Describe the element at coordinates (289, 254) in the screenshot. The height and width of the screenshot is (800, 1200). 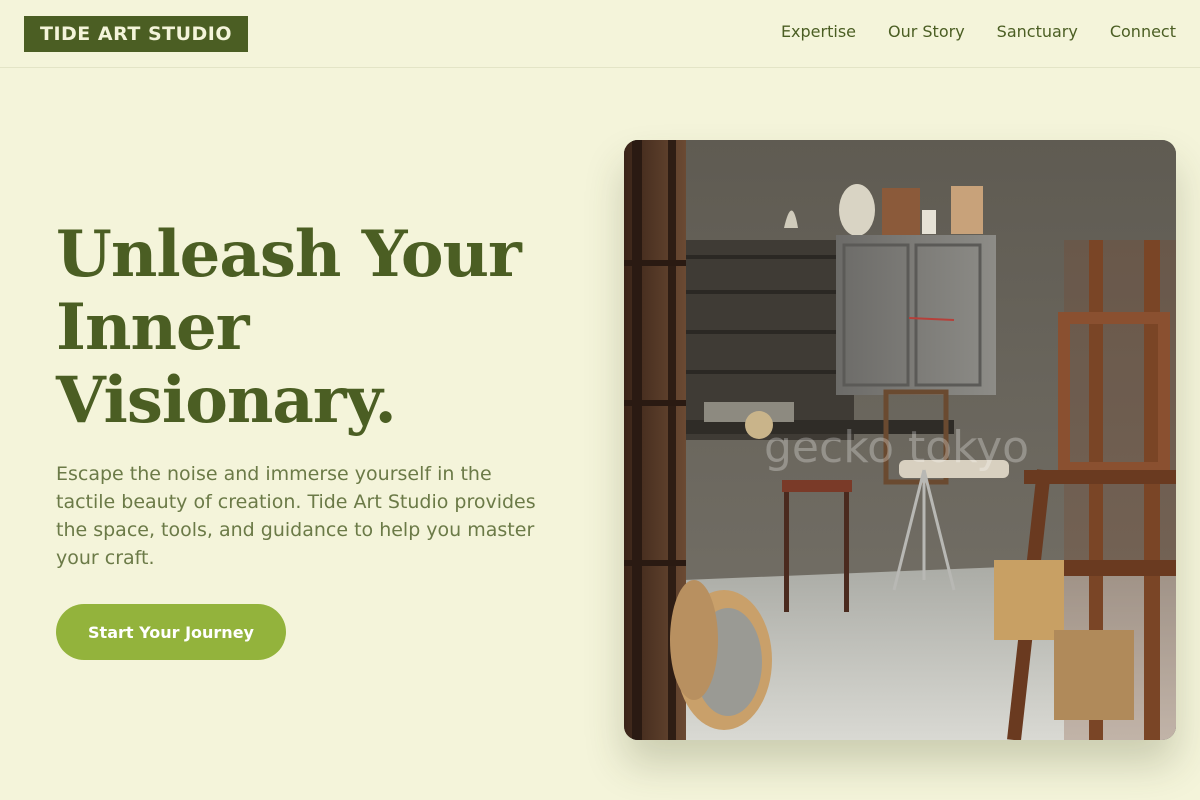
I see `hero-title-line: Unleash Your` at that location.